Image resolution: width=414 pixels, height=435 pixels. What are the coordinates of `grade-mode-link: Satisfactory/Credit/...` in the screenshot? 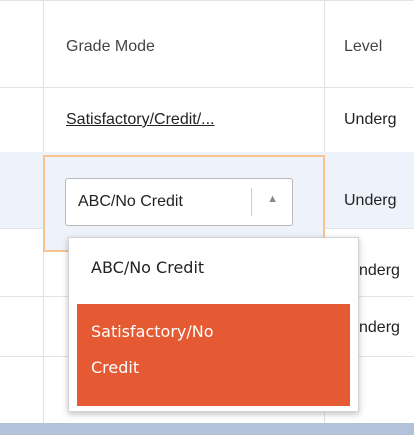 It's located at (140, 120).